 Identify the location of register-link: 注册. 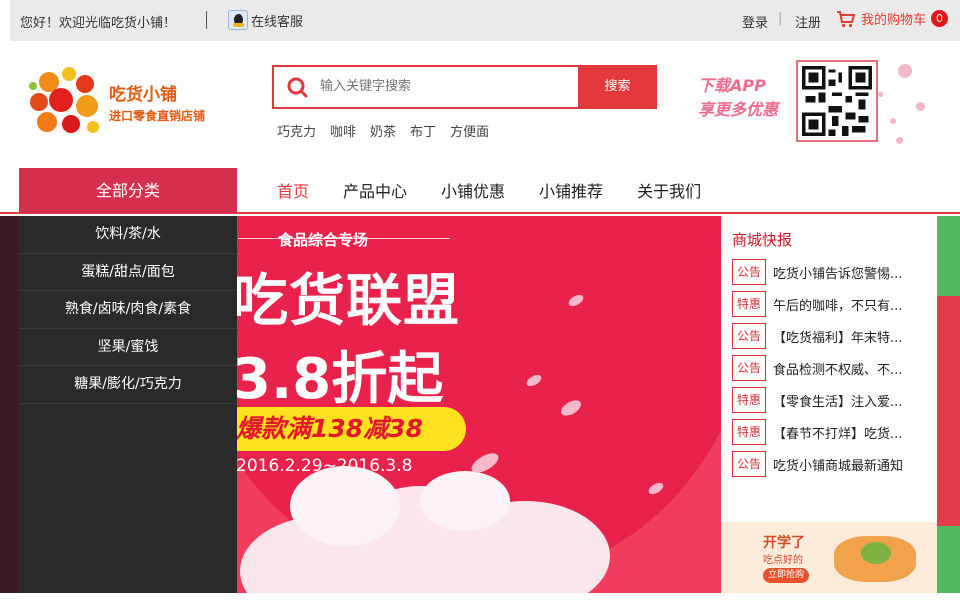
(808, 21).